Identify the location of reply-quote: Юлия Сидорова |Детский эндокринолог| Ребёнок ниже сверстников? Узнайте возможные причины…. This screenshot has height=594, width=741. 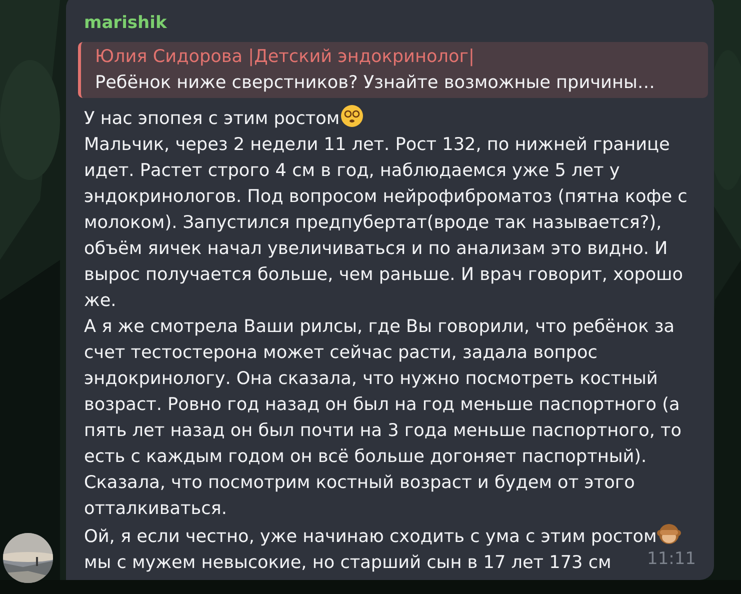
(393, 70).